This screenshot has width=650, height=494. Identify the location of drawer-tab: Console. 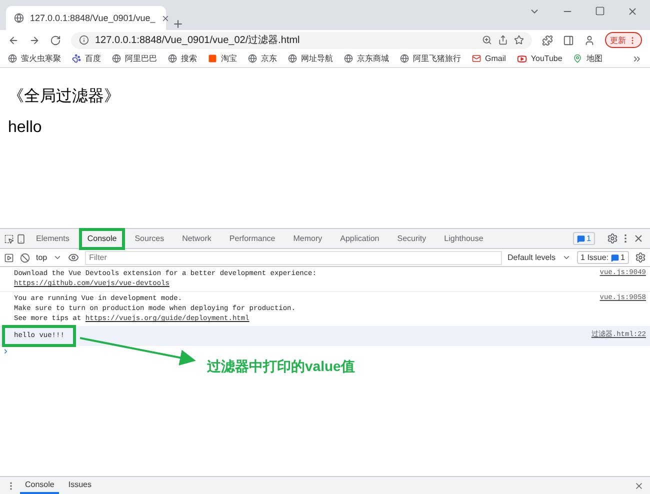
(40, 485).